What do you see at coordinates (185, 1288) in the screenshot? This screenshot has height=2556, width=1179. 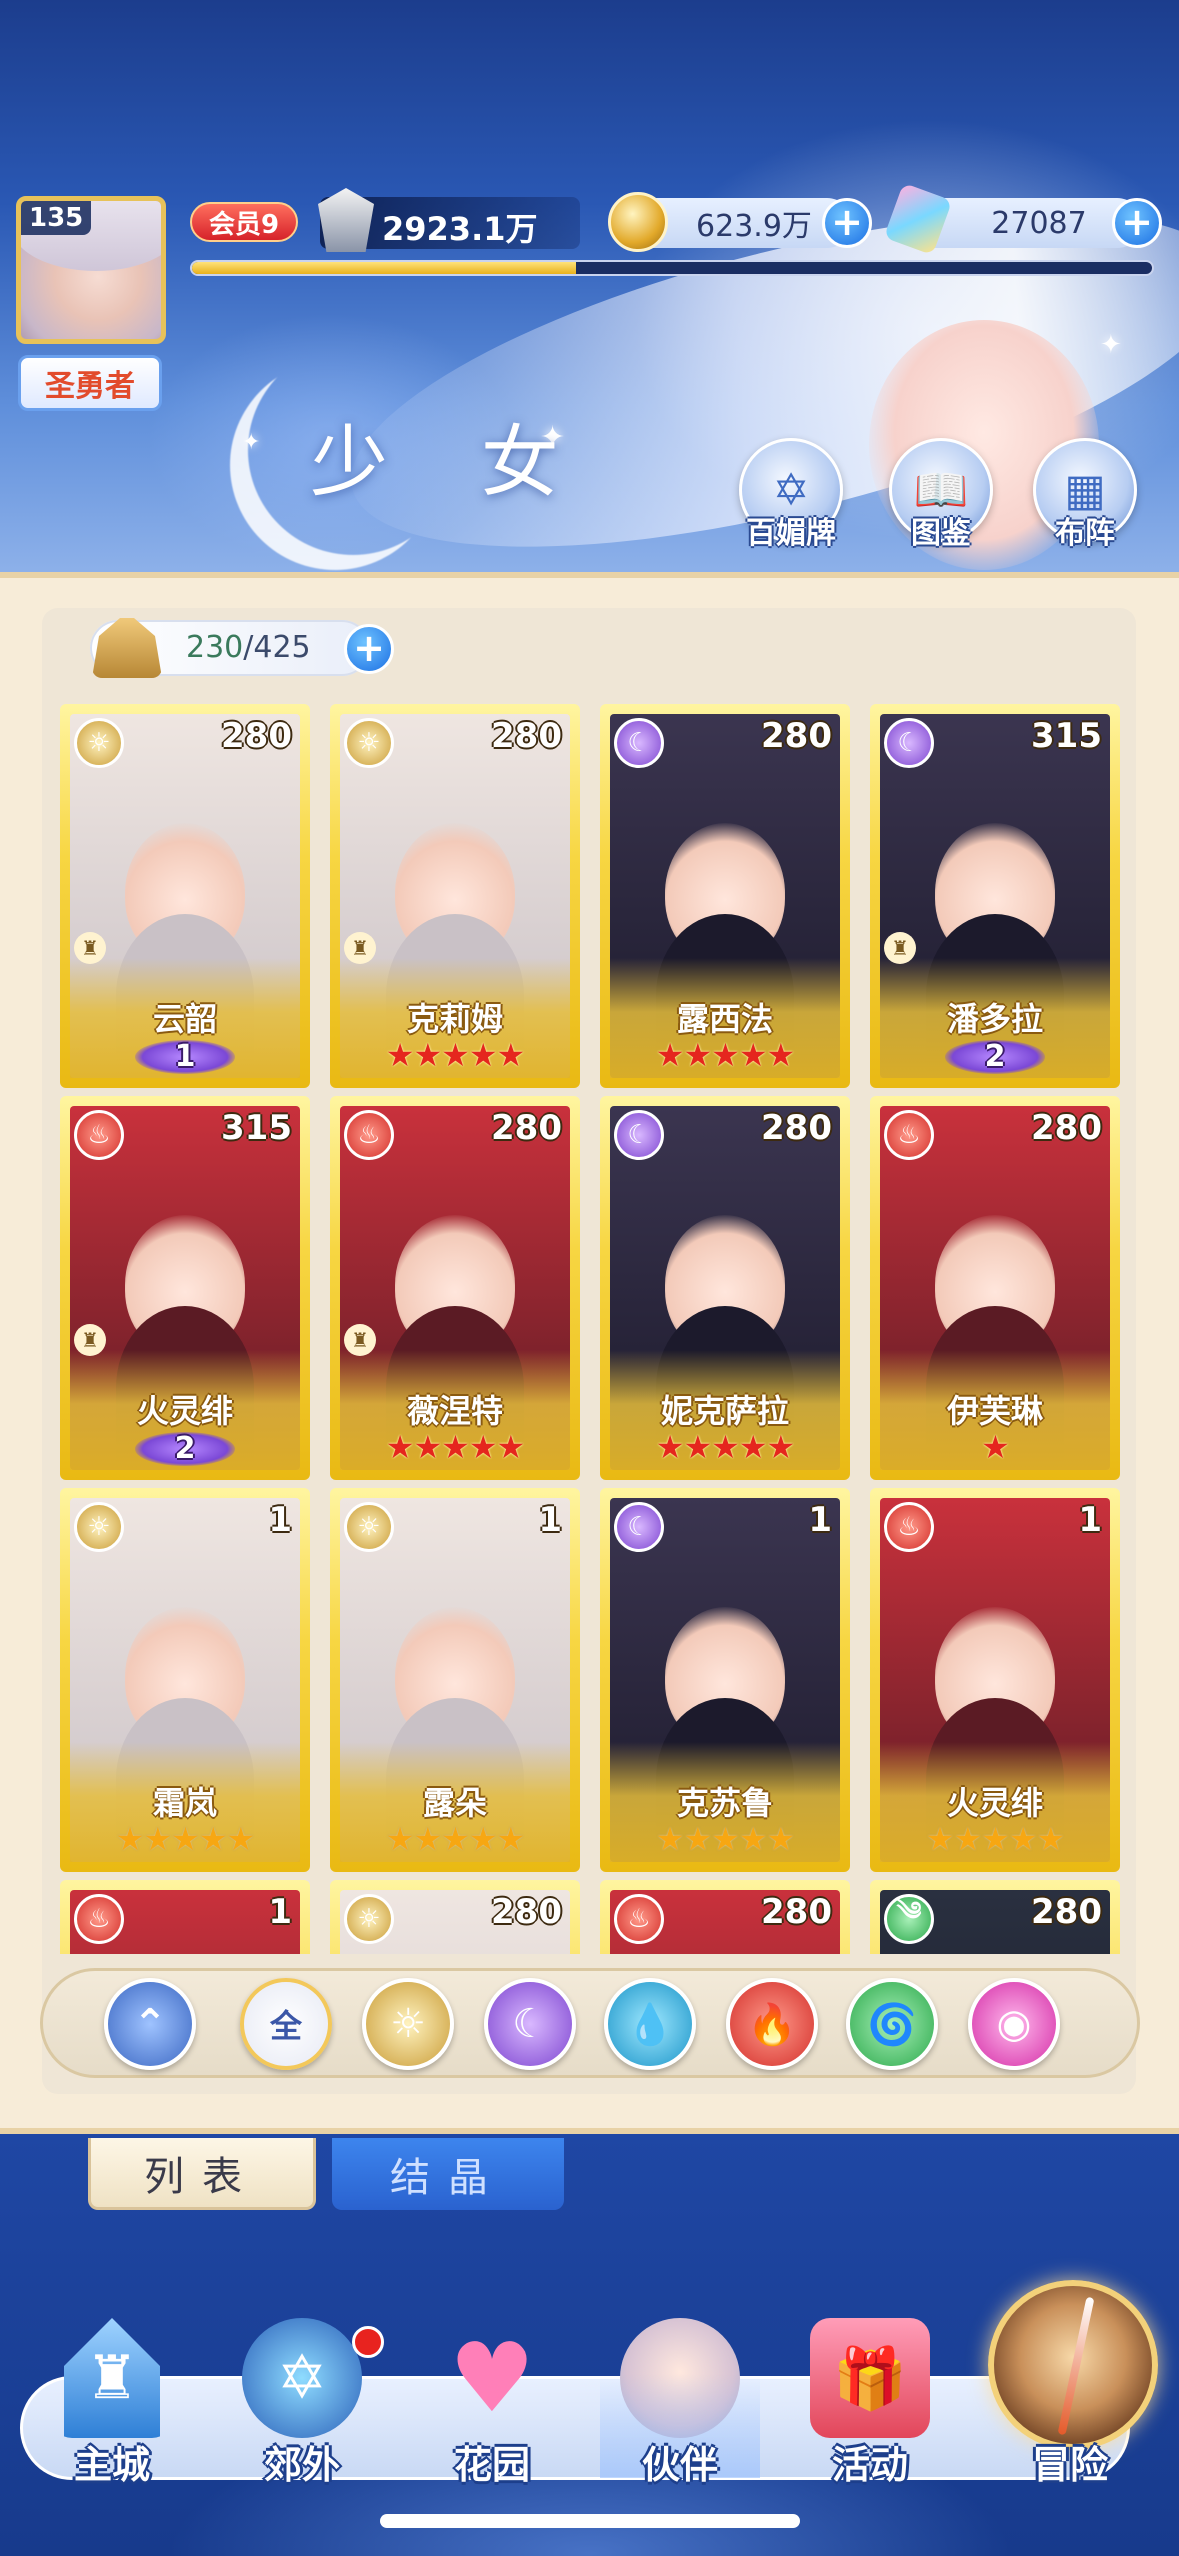 I see `character-card: ♨ 315 火灵绯 2 ♜` at bounding box center [185, 1288].